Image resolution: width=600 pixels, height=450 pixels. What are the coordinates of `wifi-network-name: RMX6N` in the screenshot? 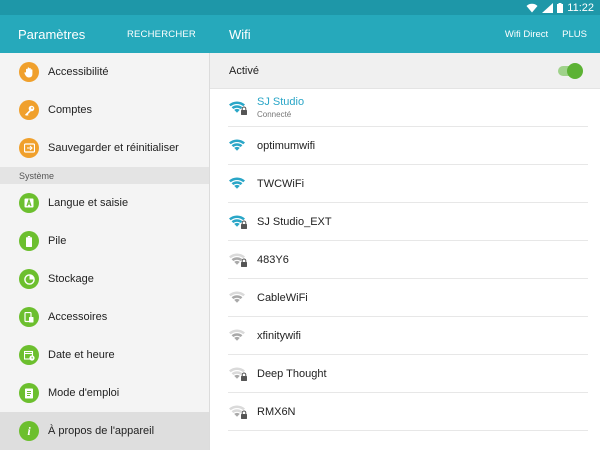 It's located at (276, 411).